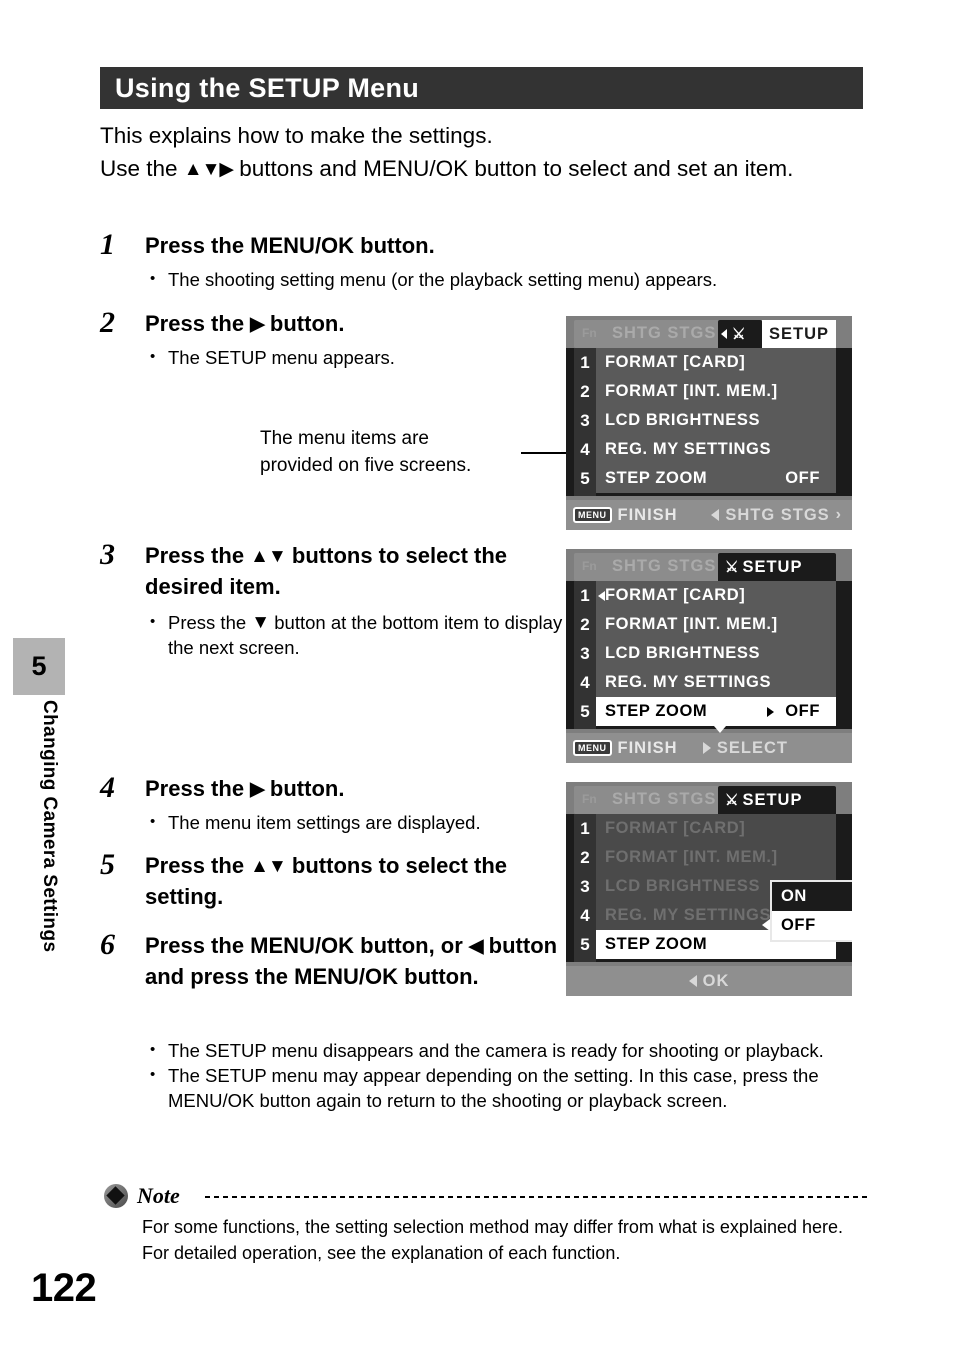 This screenshot has width=954, height=1351. I want to click on section-header-bar: Using the SETUP Menu, so click(481, 88).